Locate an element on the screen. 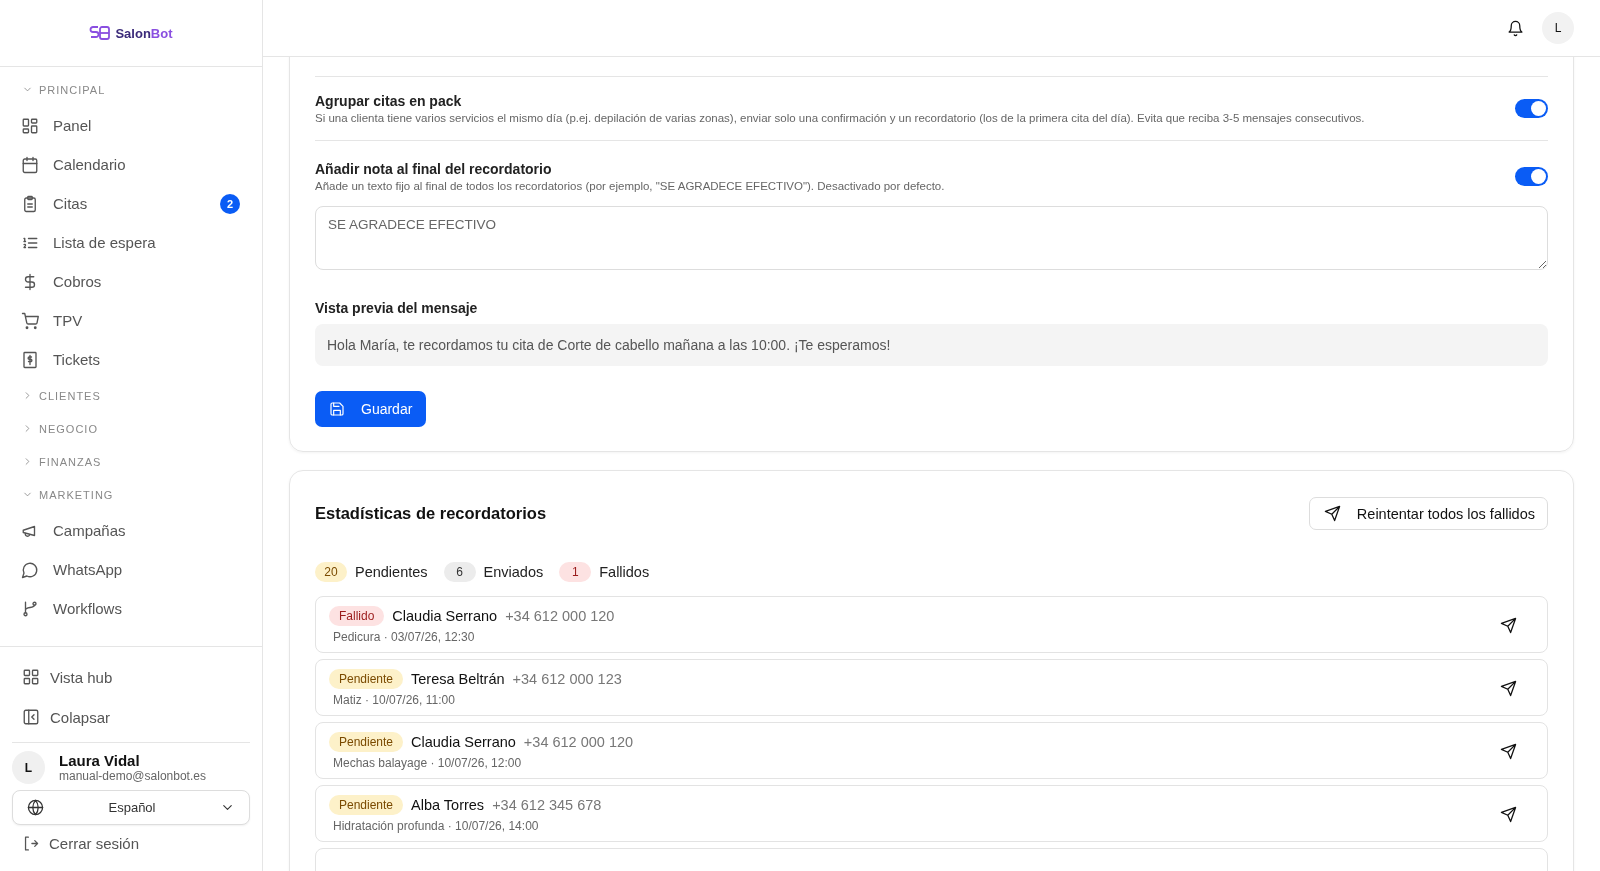 The width and height of the screenshot is (1600, 871). note-input-field: SE AGRADECE EFECTIVO is located at coordinates (931, 238).